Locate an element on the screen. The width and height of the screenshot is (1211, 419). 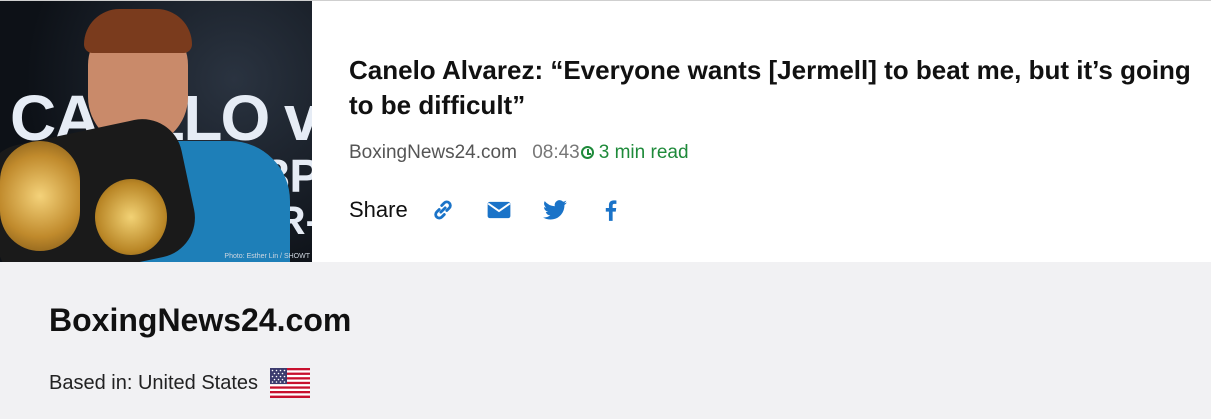
source-location: Based in: United States is located at coordinates (180, 383).